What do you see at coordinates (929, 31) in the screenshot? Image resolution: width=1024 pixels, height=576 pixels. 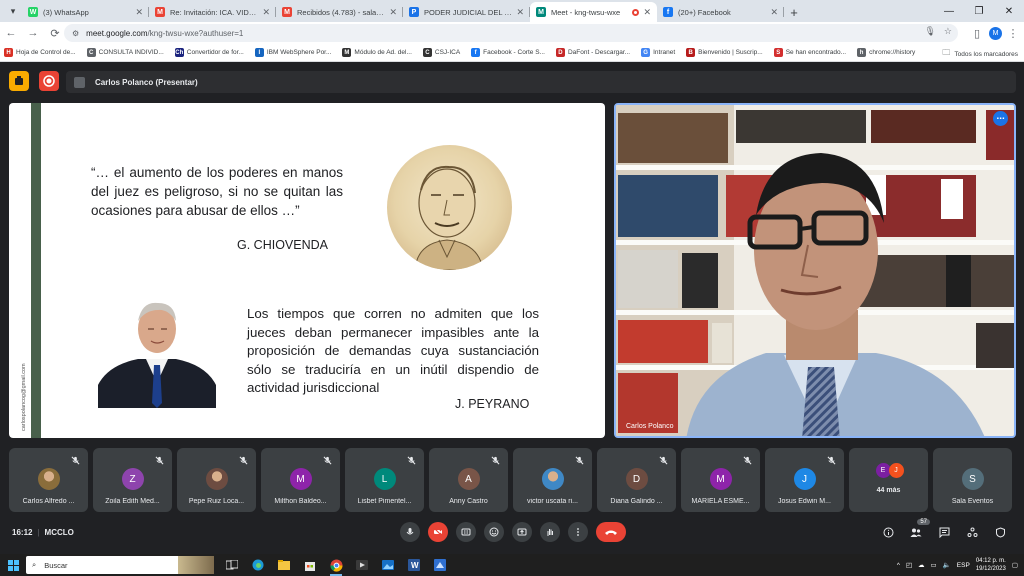 I see `mic-icon: 🎙` at bounding box center [929, 31].